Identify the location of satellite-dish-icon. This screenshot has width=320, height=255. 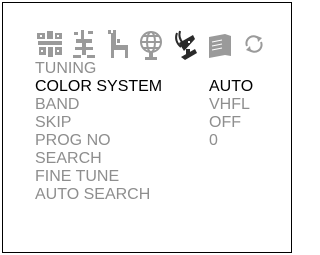
(186, 44).